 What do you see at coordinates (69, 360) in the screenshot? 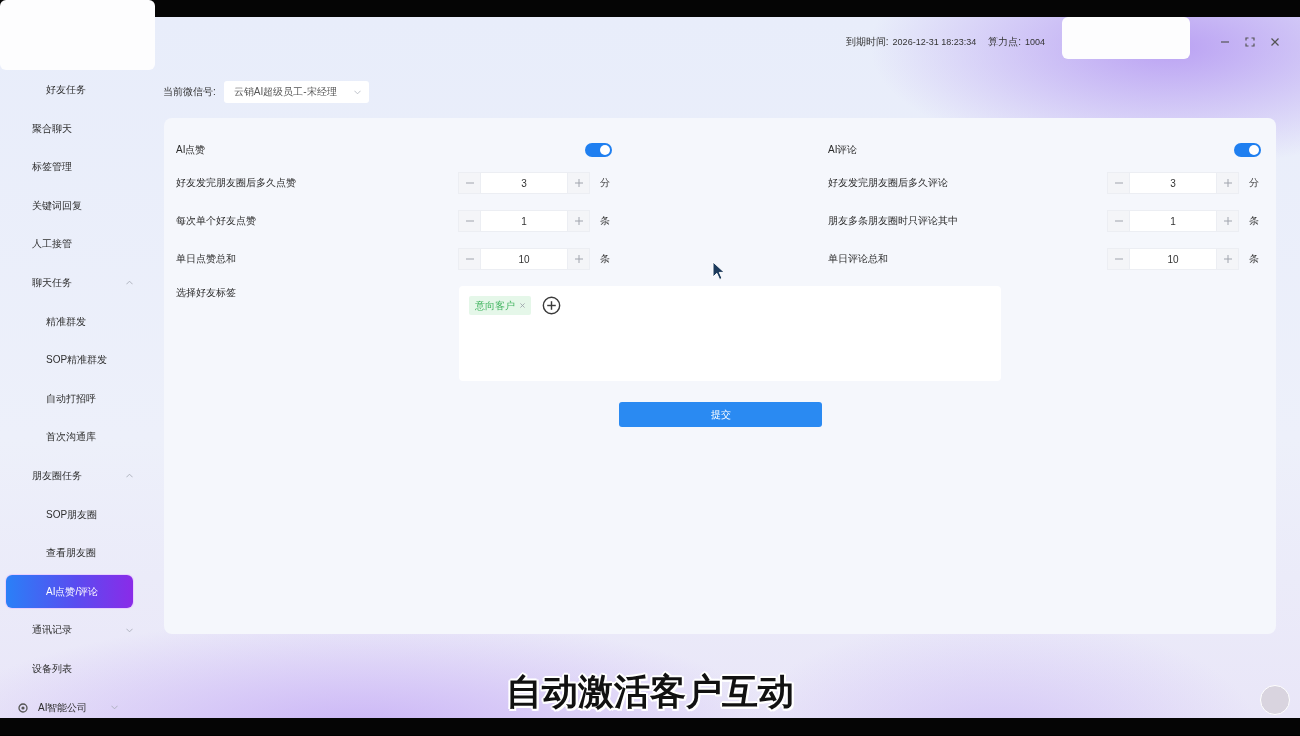
I see `sidebar-item: SOP精准群发` at bounding box center [69, 360].